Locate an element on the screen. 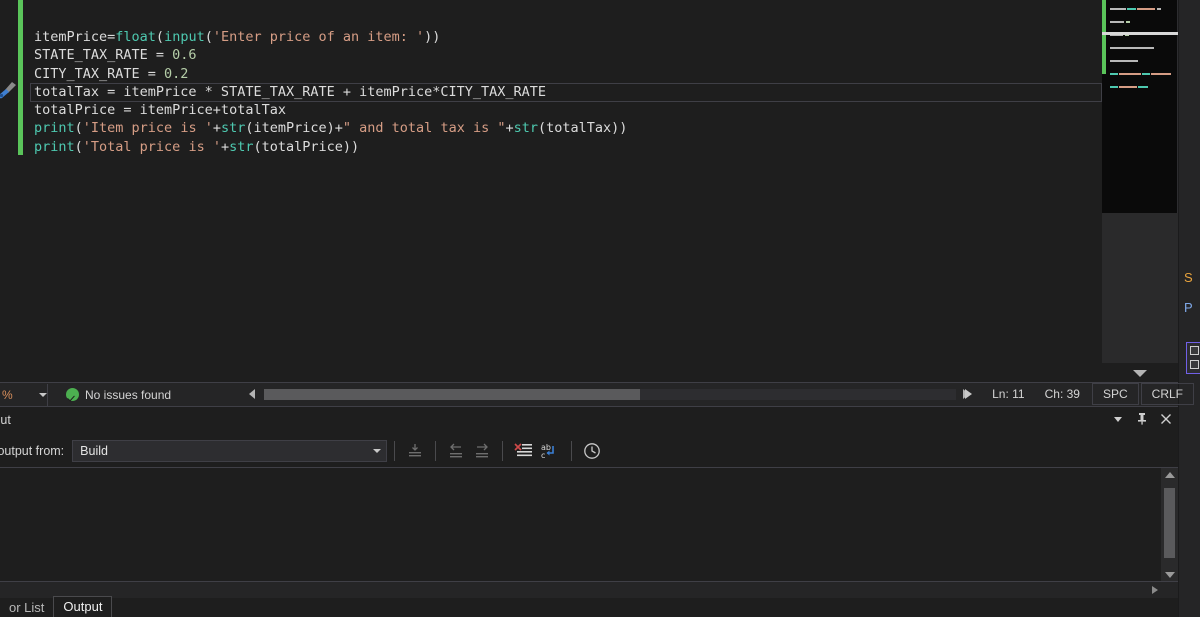  svg-text: c is located at coordinates (543, 455).